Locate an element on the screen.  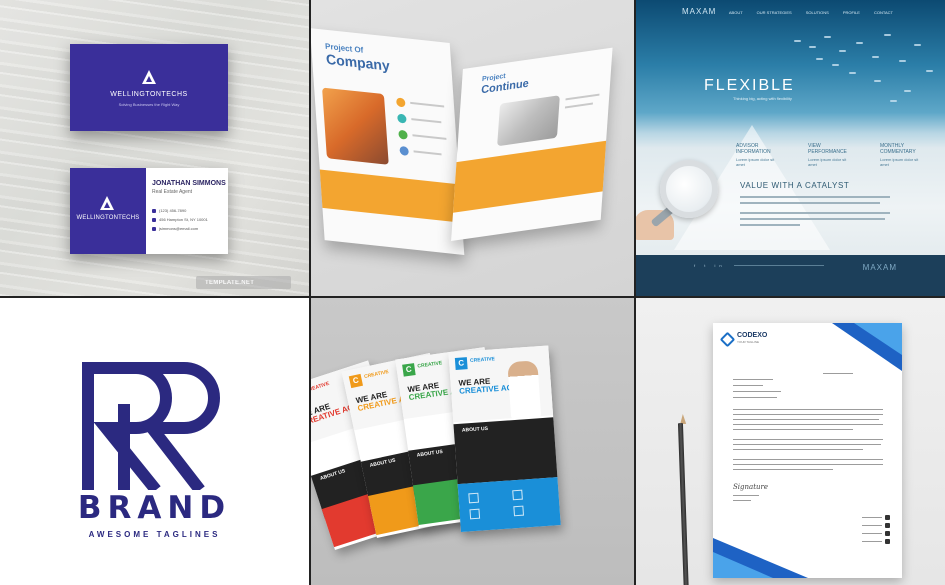
card-back-brand-name: WELLINGTONTECHS is located at coordinates (108, 218).